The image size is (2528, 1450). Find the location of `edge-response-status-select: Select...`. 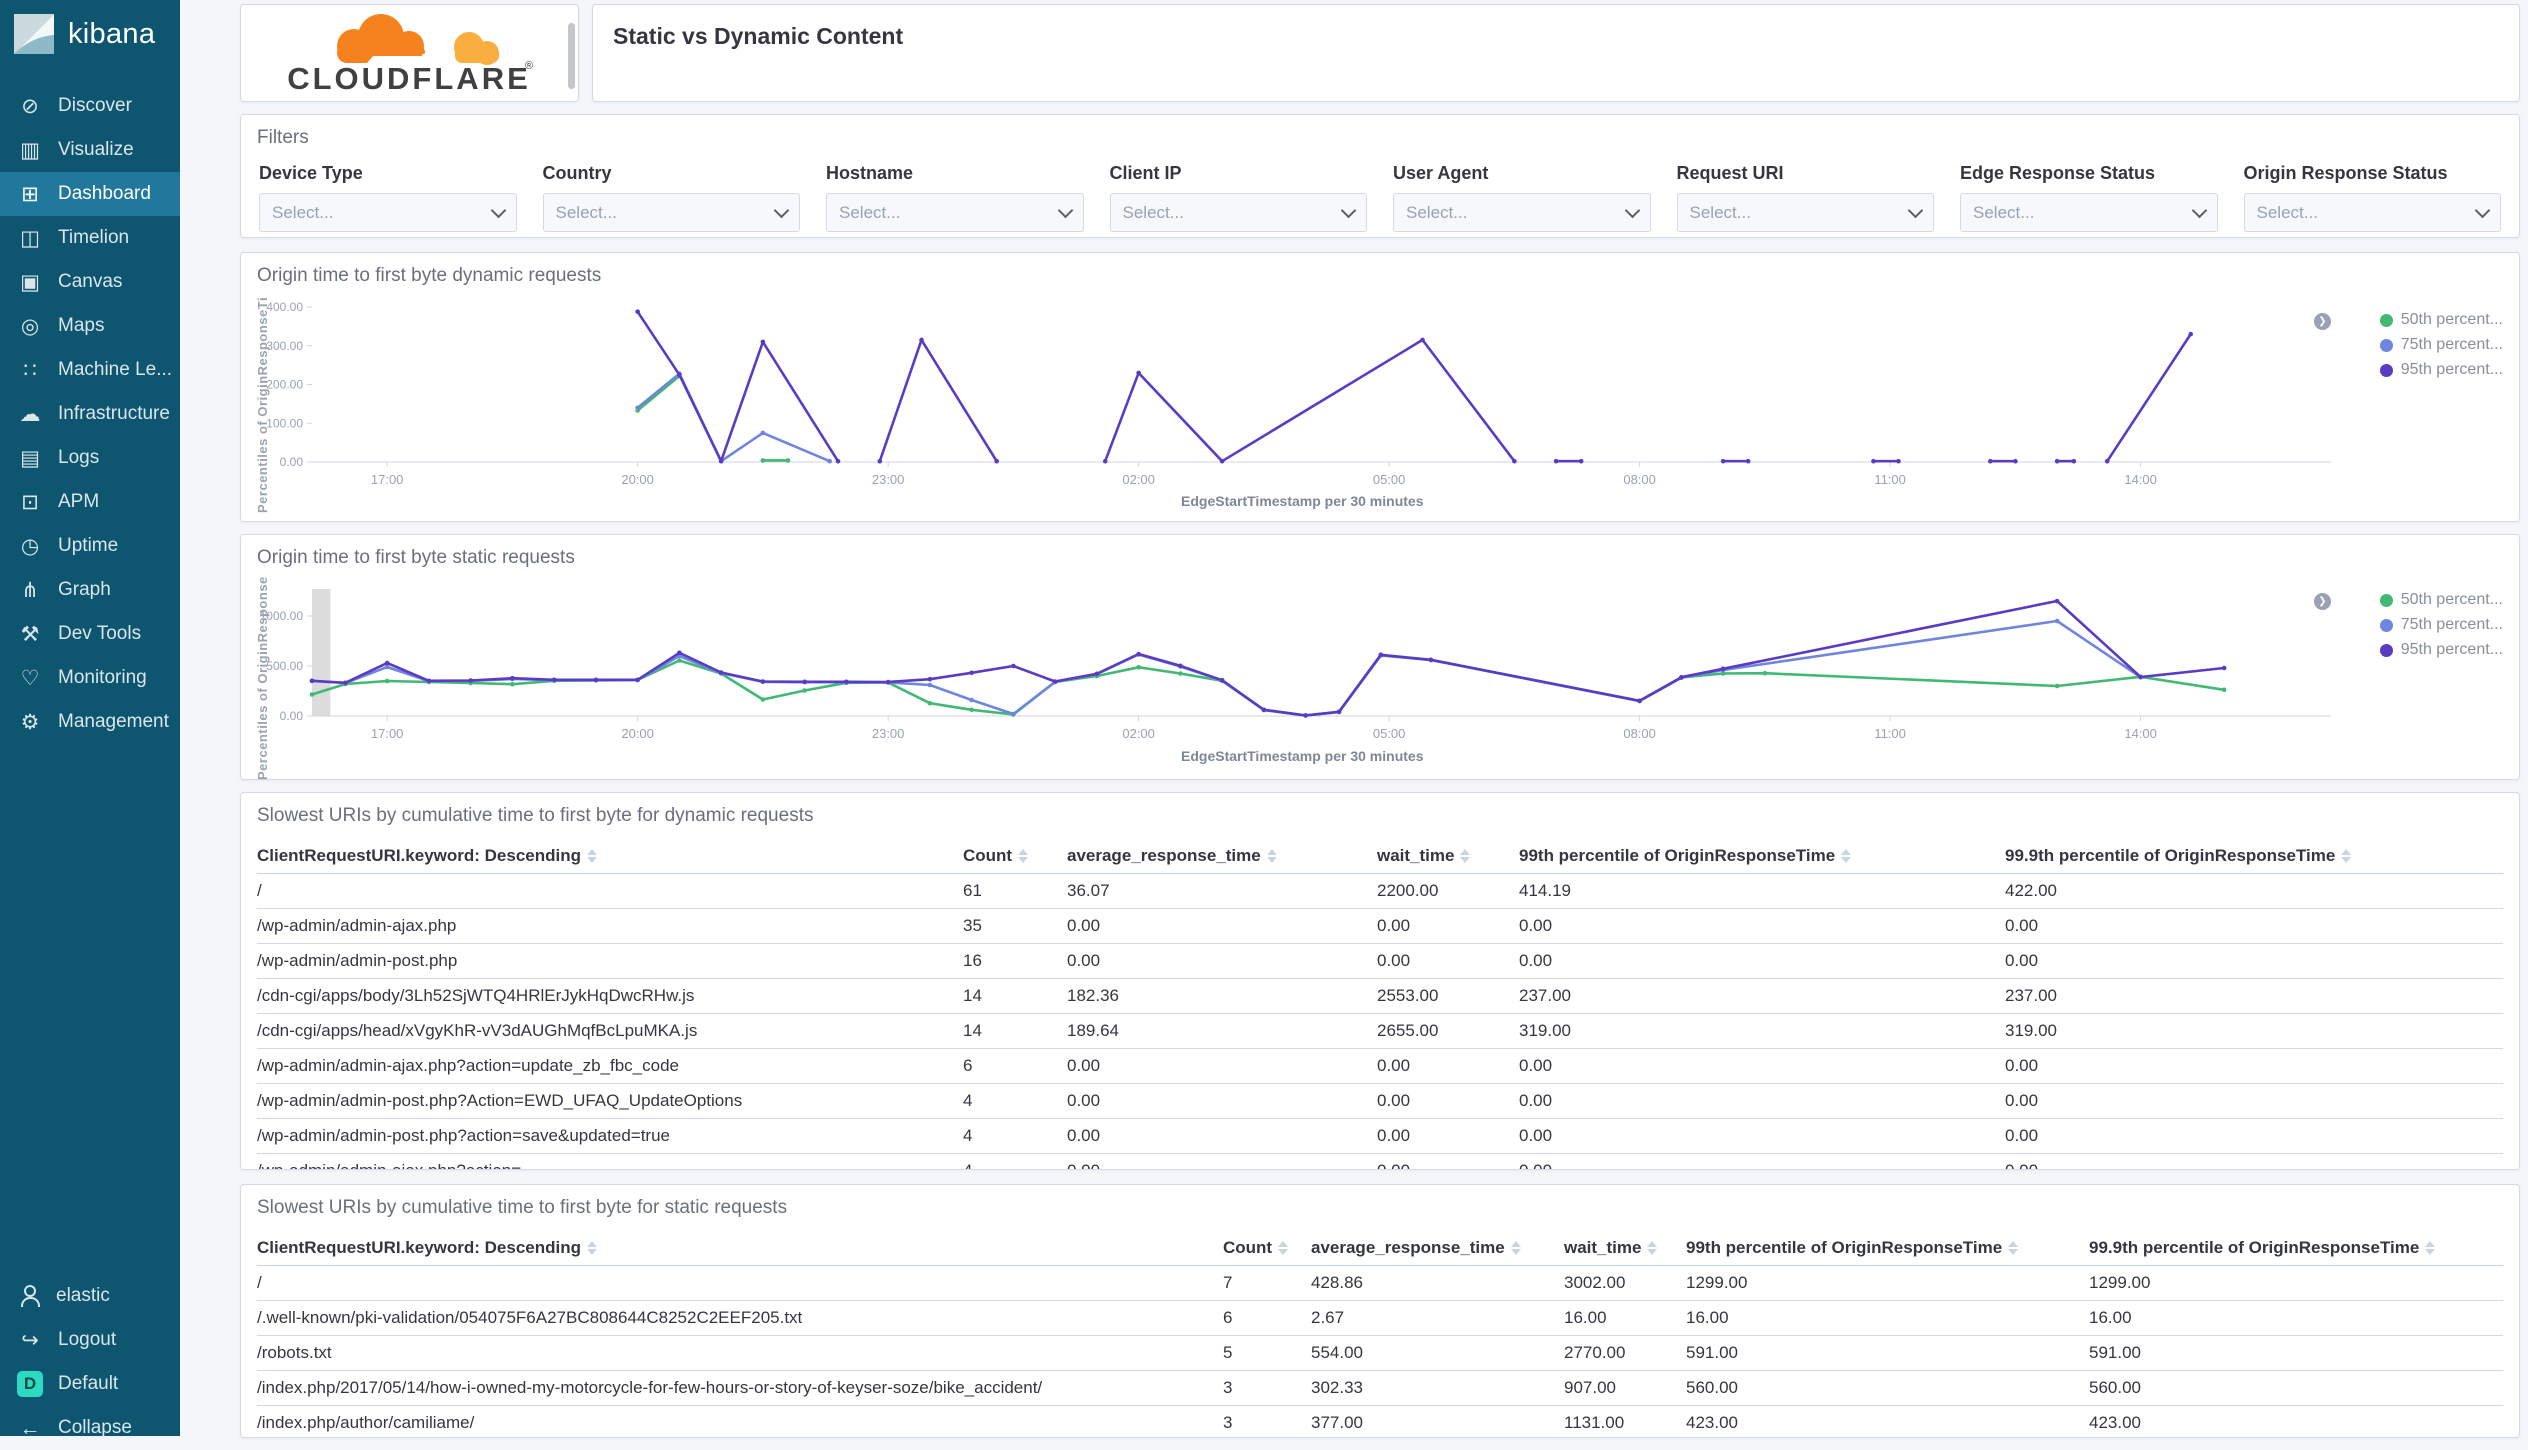

edge-response-status-select: Select... is located at coordinates (2089, 212).